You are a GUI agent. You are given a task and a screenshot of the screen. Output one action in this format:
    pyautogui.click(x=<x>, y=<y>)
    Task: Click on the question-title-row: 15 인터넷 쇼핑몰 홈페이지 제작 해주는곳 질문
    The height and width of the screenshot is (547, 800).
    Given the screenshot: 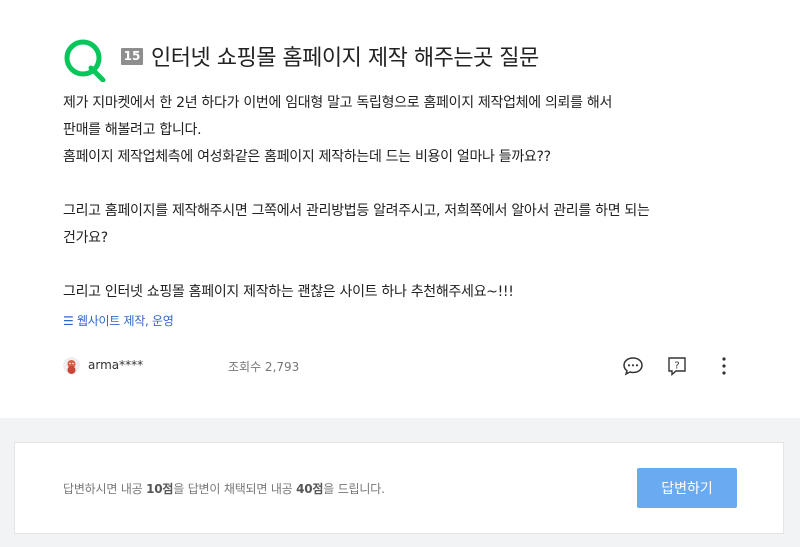 What is the action you would take?
    pyautogui.click(x=330, y=56)
    